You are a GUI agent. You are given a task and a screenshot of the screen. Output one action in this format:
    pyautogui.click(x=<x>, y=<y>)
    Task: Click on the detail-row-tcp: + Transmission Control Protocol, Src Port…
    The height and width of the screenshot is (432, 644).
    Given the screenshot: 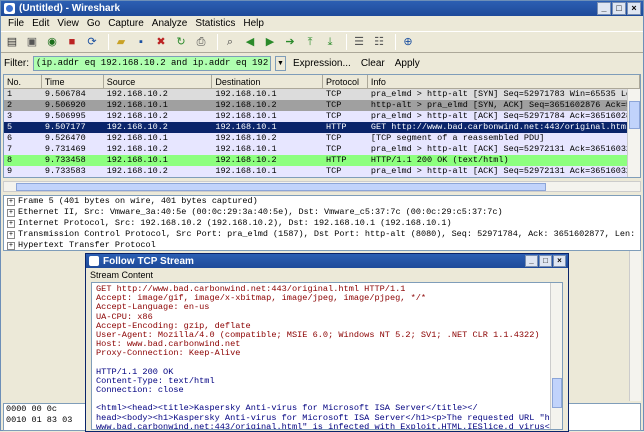 What is the action you would take?
    pyautogui.click(x=322, y=234)
    